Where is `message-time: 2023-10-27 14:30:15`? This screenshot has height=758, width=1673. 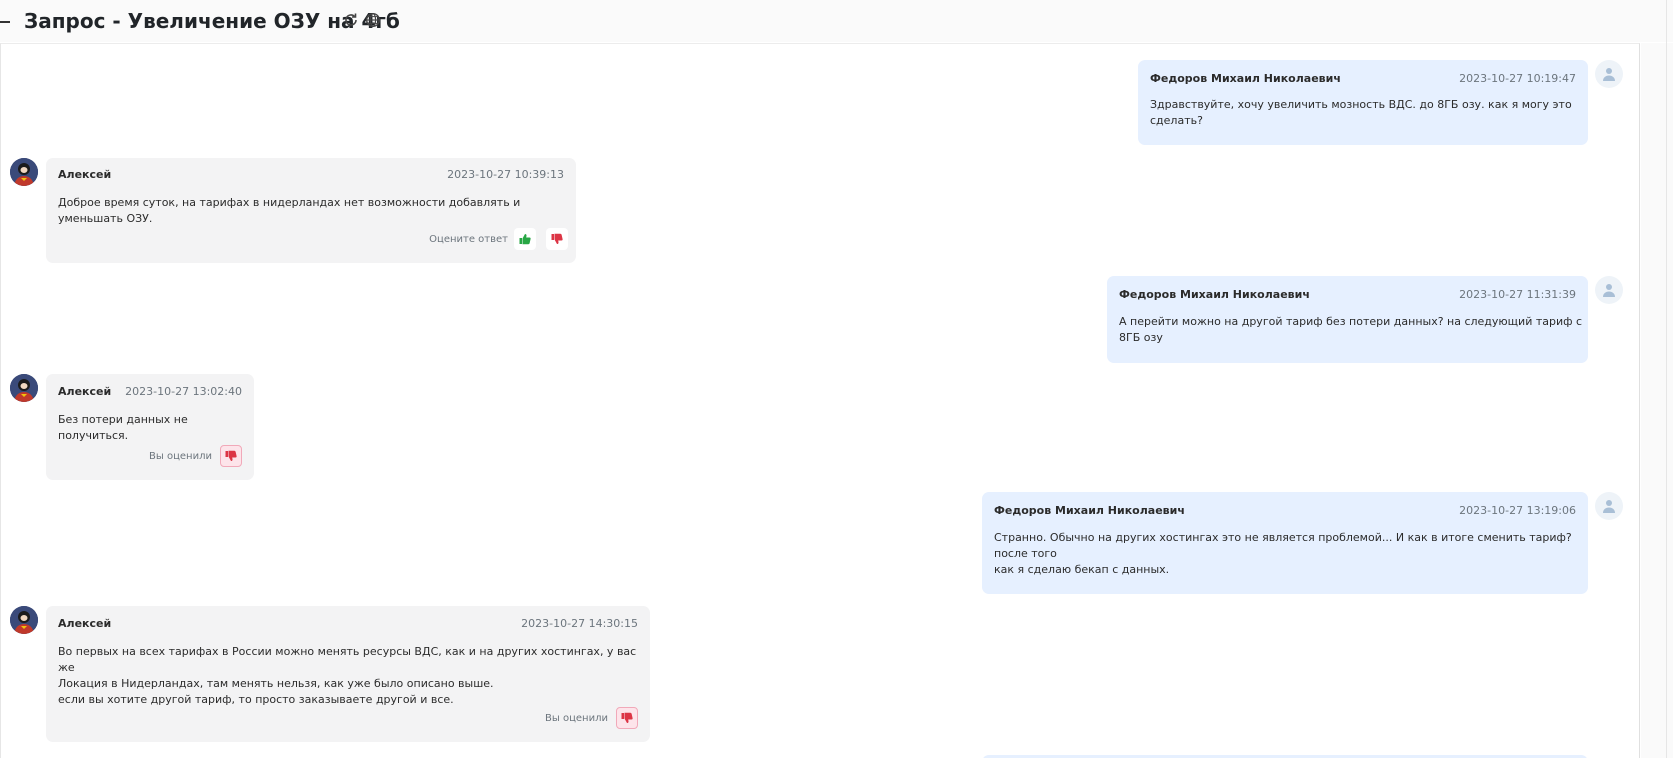
message-time: 2023-10-27 14:30:15 is located at coordinates (579, 623).